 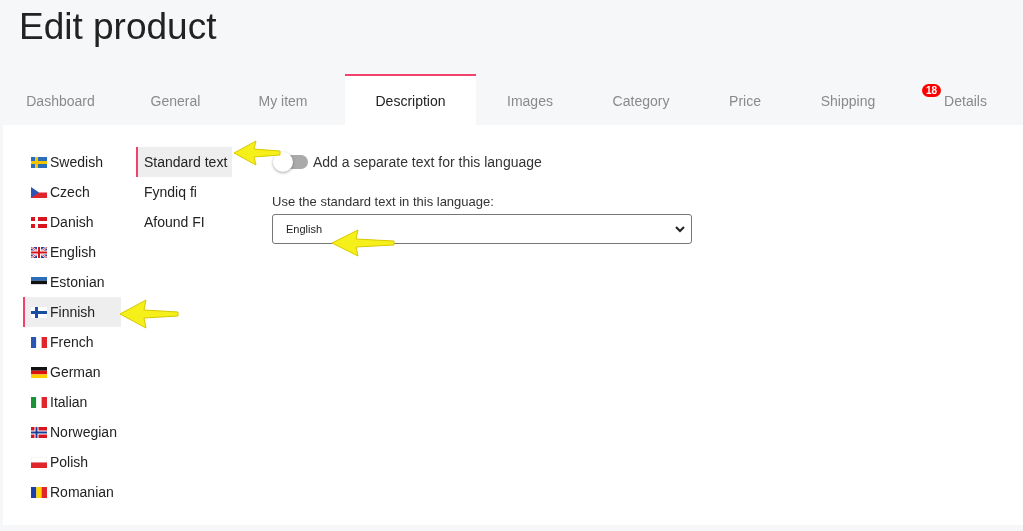 What do you see at coordinates (482, 229) in the screenshot?
I see `language-select: English` at bounding box center [482, 229].